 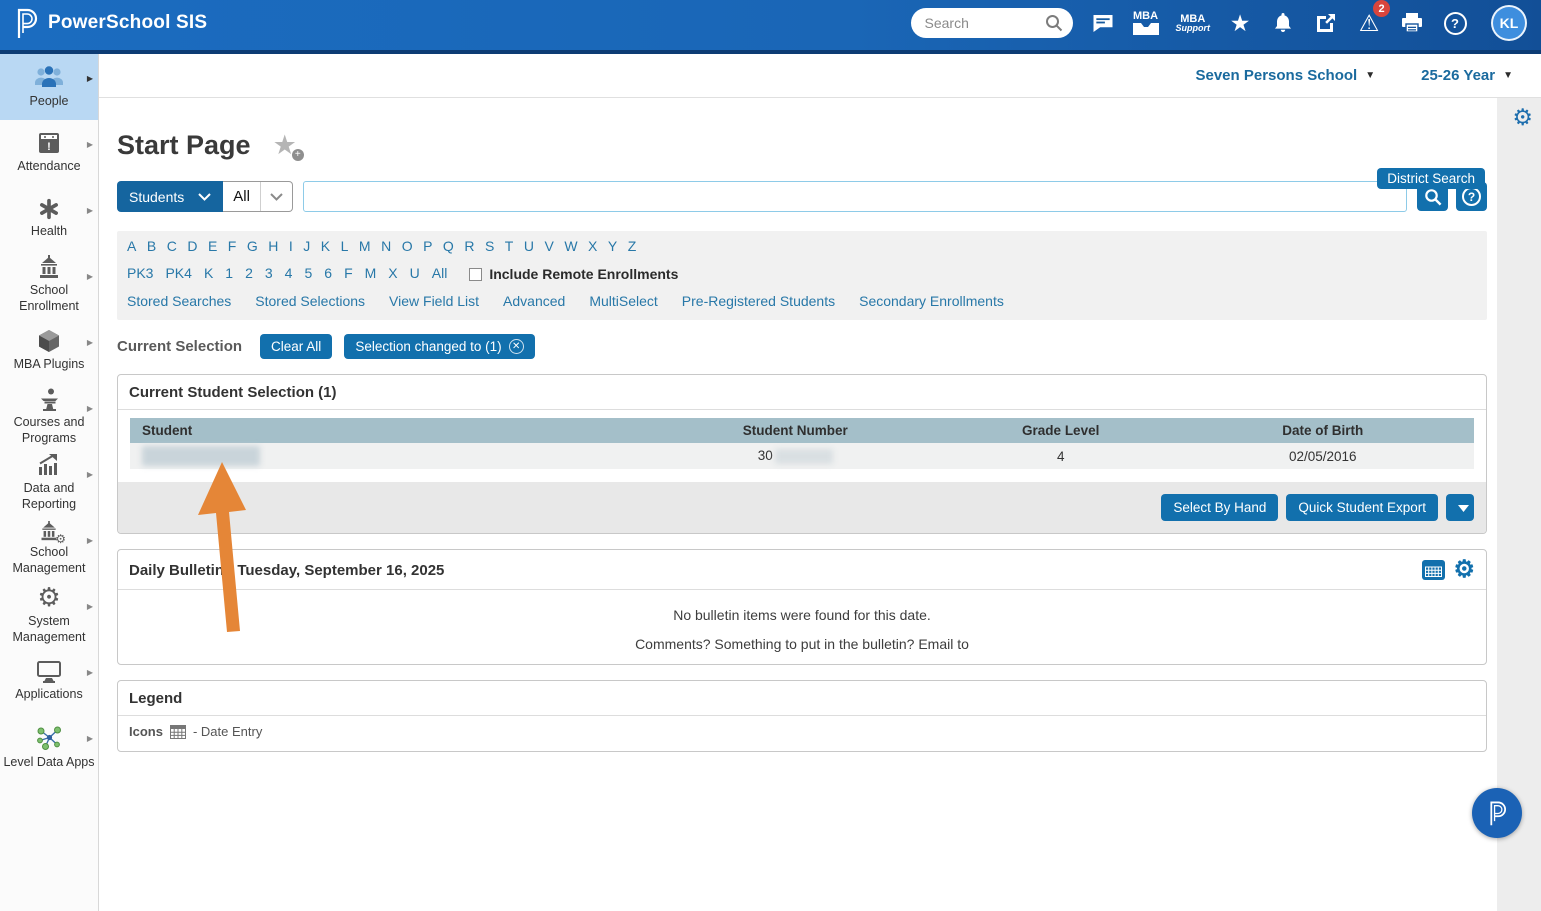 I want to click on alphabet-link: V, so click(x=548, y=246).